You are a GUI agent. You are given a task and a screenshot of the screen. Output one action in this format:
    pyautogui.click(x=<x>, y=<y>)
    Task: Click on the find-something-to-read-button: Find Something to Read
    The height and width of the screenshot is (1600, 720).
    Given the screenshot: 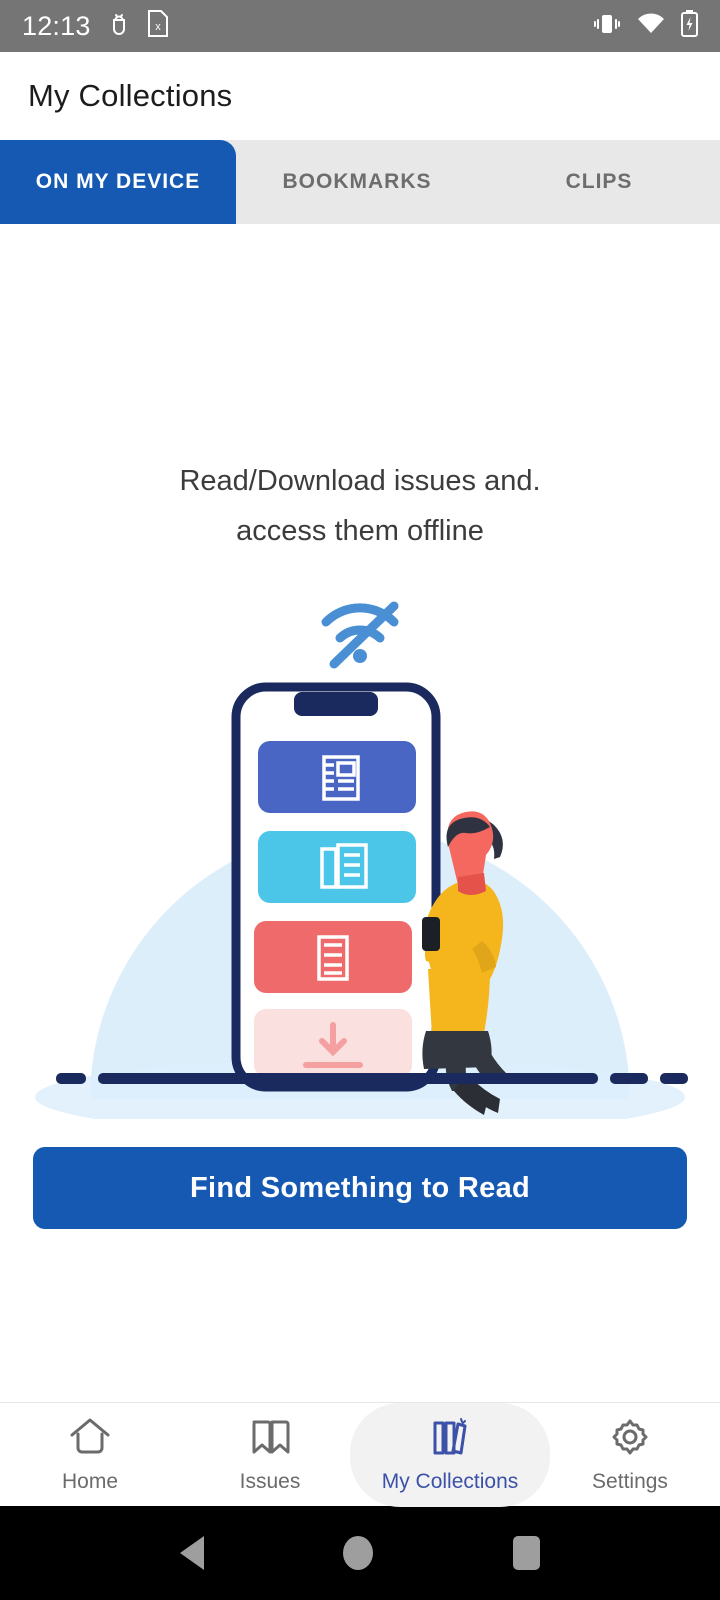 What is the action you would take?
    pyautogui.click(x=360, y=1188)
    